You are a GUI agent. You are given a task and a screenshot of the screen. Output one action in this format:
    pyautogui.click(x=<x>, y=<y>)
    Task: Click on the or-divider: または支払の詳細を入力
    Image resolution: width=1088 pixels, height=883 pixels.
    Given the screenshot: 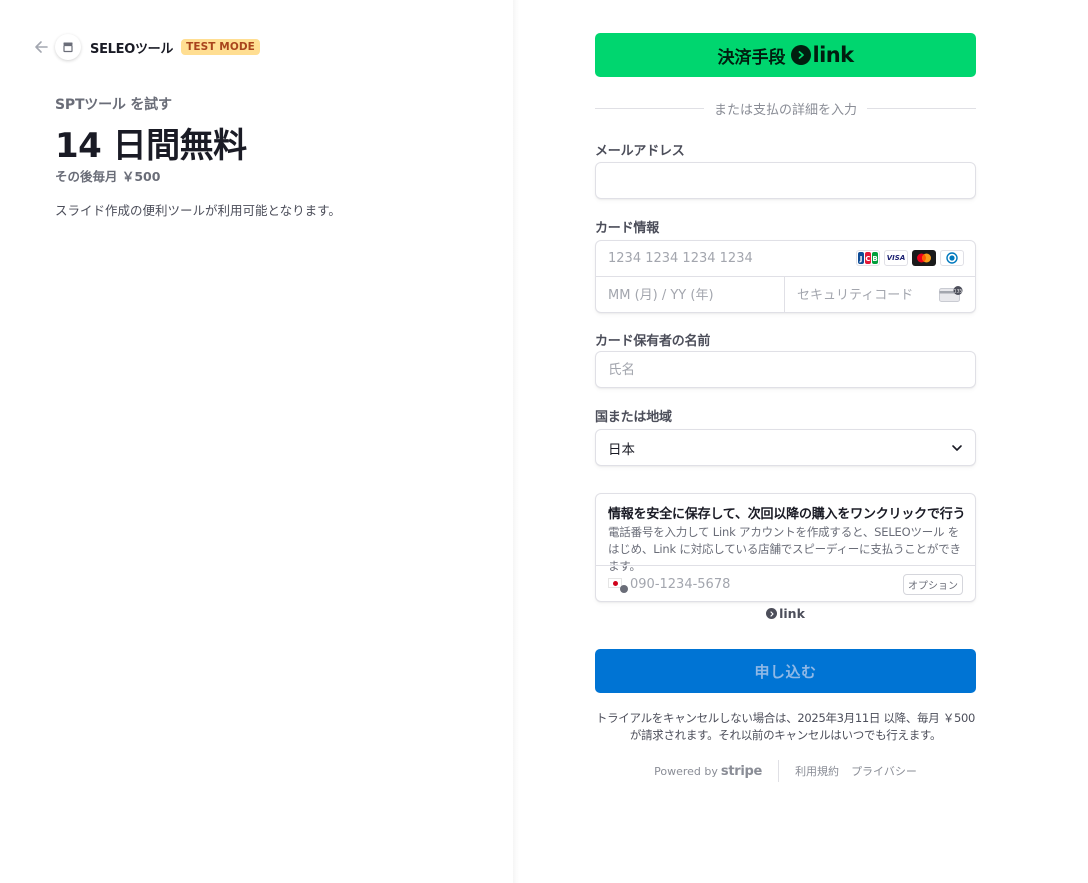 What is the action you would take?
    pyautogui.click(x=786, y=108)
    